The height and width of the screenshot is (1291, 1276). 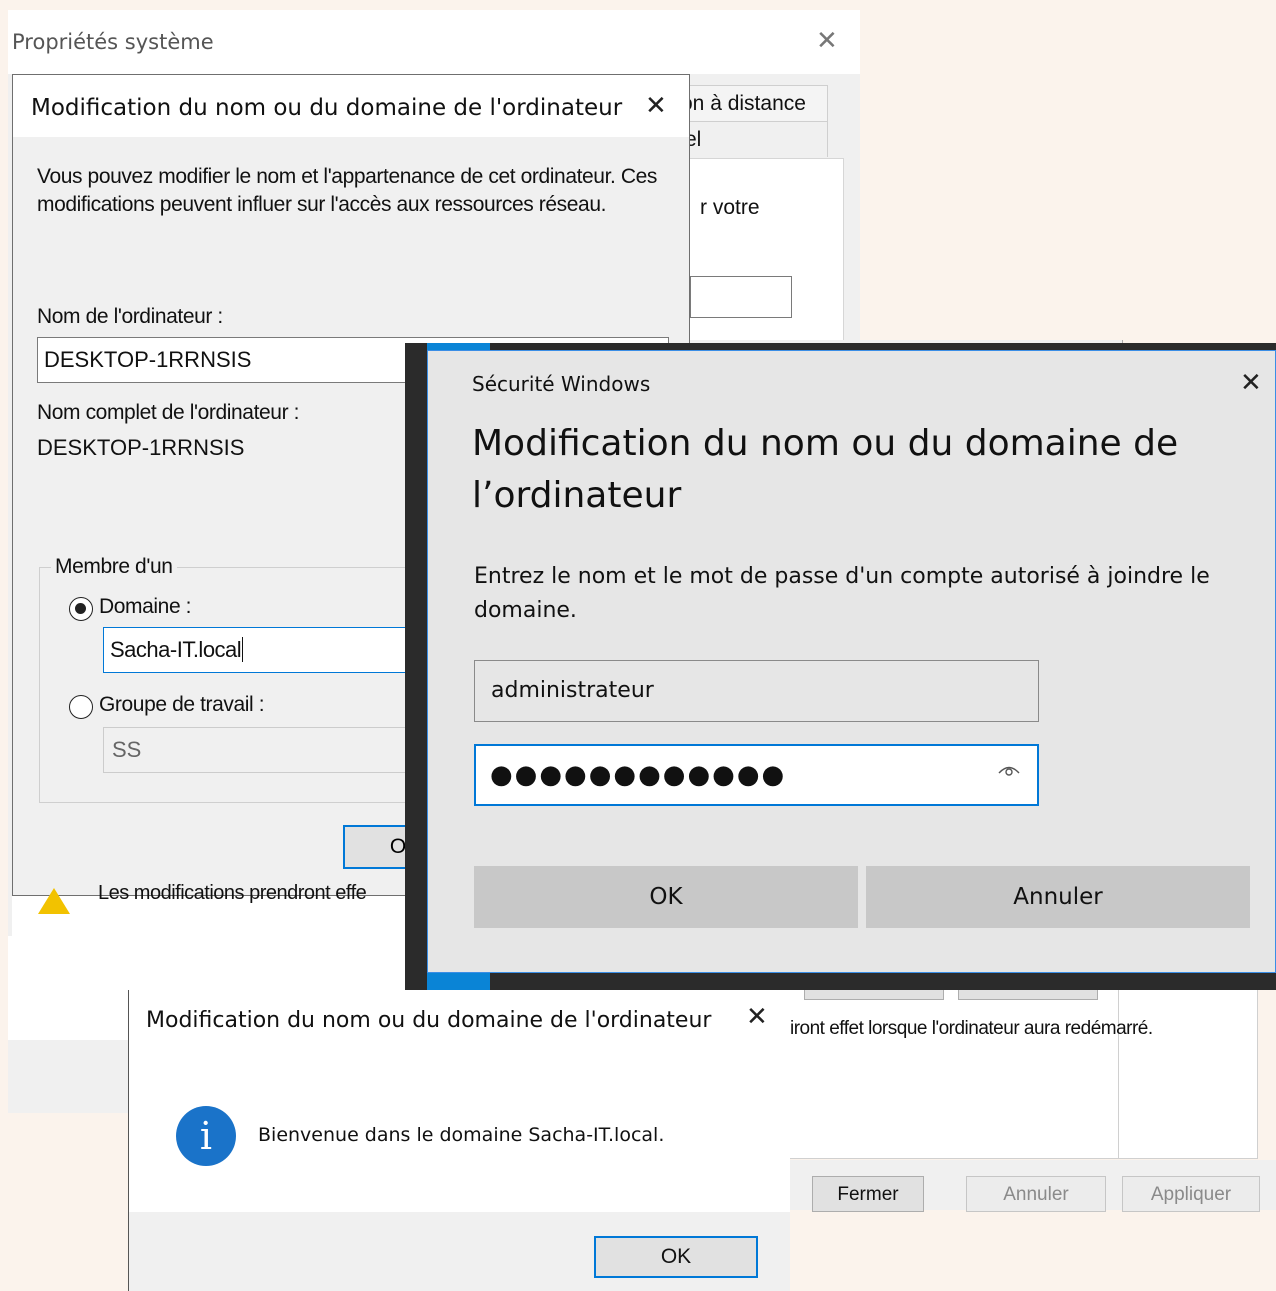 What do you see at coordinates (113, 42) in the screenshot?
I see `system-properties-title: Propriétés système` at bounding box center [113, 42].